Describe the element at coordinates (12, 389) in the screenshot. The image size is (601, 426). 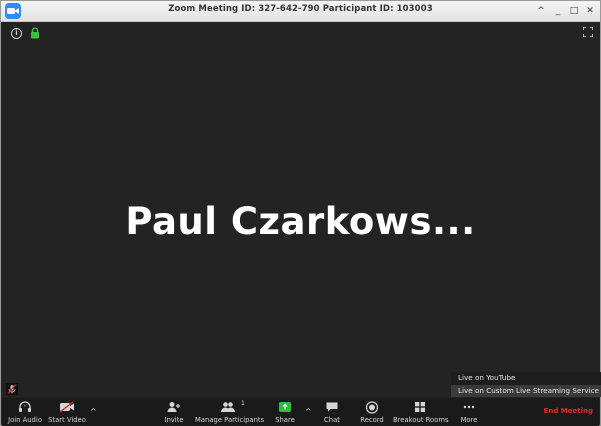
I see `muted-mic-icon` at that location.